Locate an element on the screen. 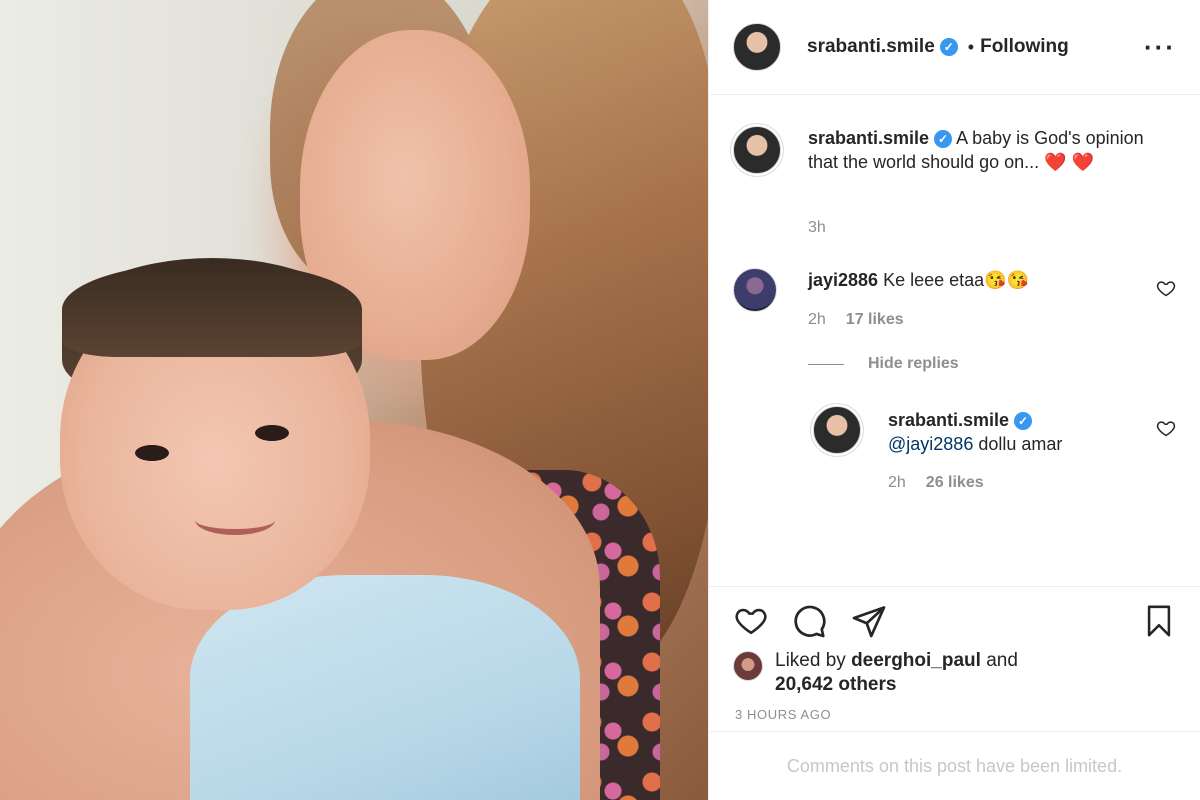 The width and height of the screenshot is (1200, 800). reply-body: dollu amar is located at coordinates (1018, 444).